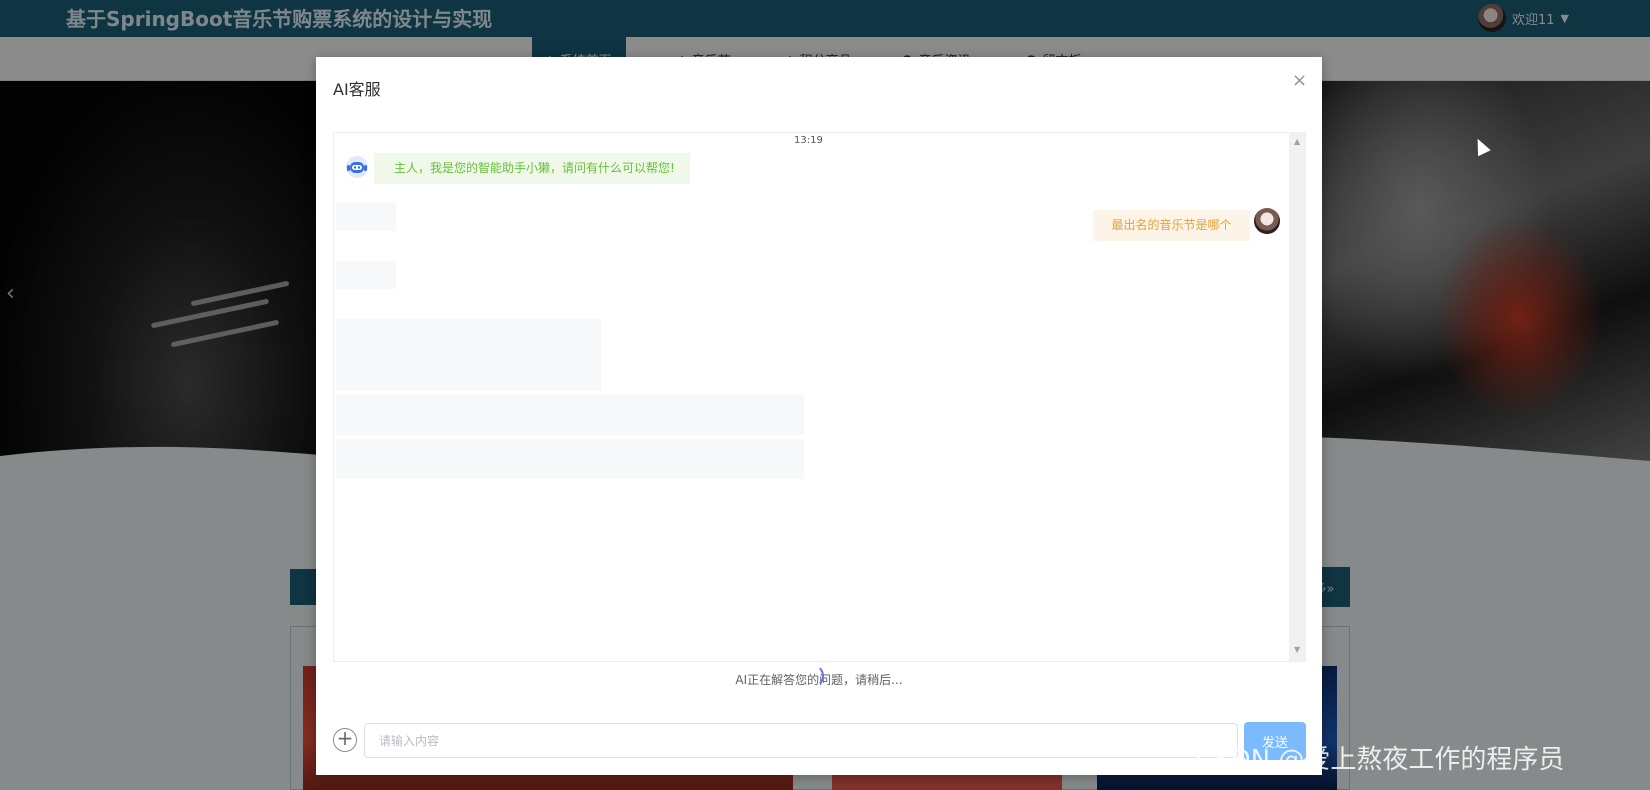 The width and height of the screenshot is (1650, 790). What do you see at coordinates (1267, 221) in the screenshot?
I see `user-avatar` at bounding box center [1267, 221].